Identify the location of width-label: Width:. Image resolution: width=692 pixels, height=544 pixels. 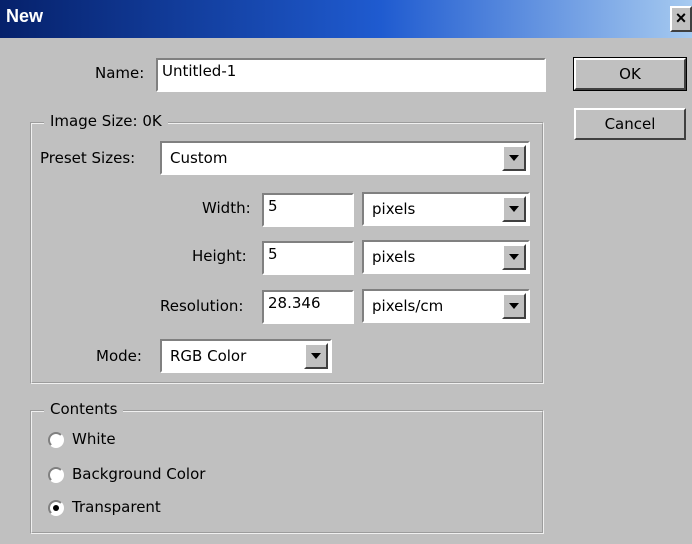
(226, 208).